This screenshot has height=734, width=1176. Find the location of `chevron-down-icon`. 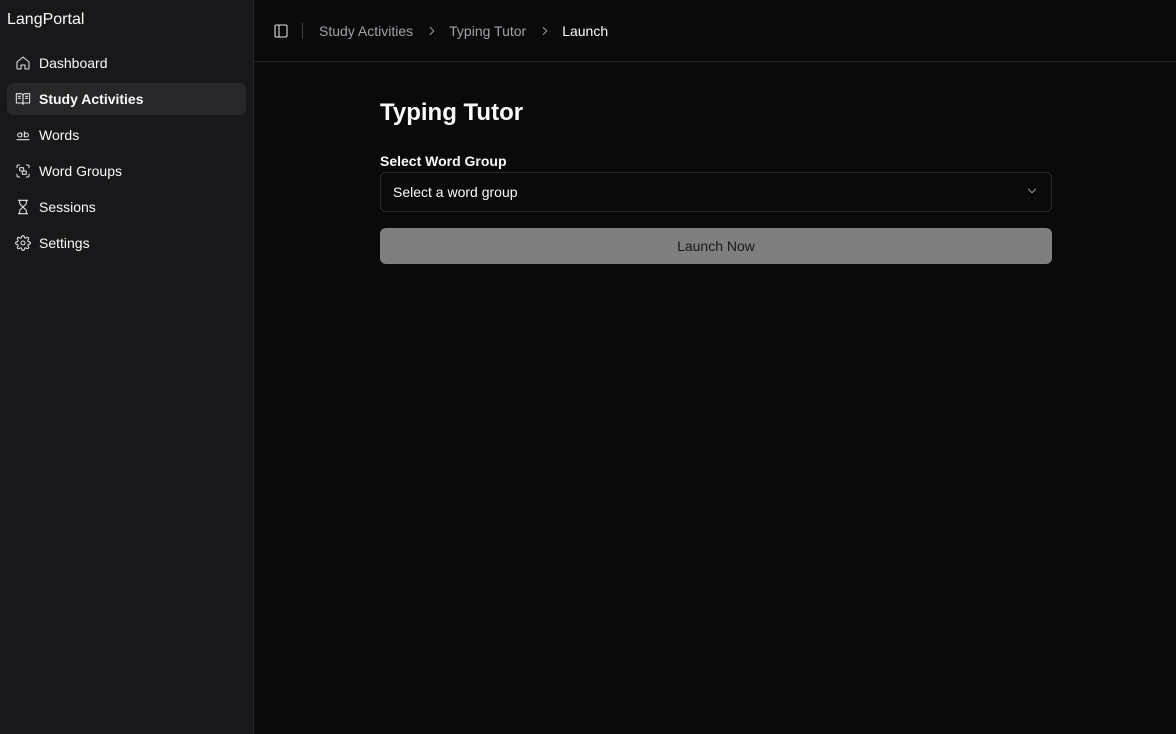

chevron-down-icon is located at coordinates (1032, 192).